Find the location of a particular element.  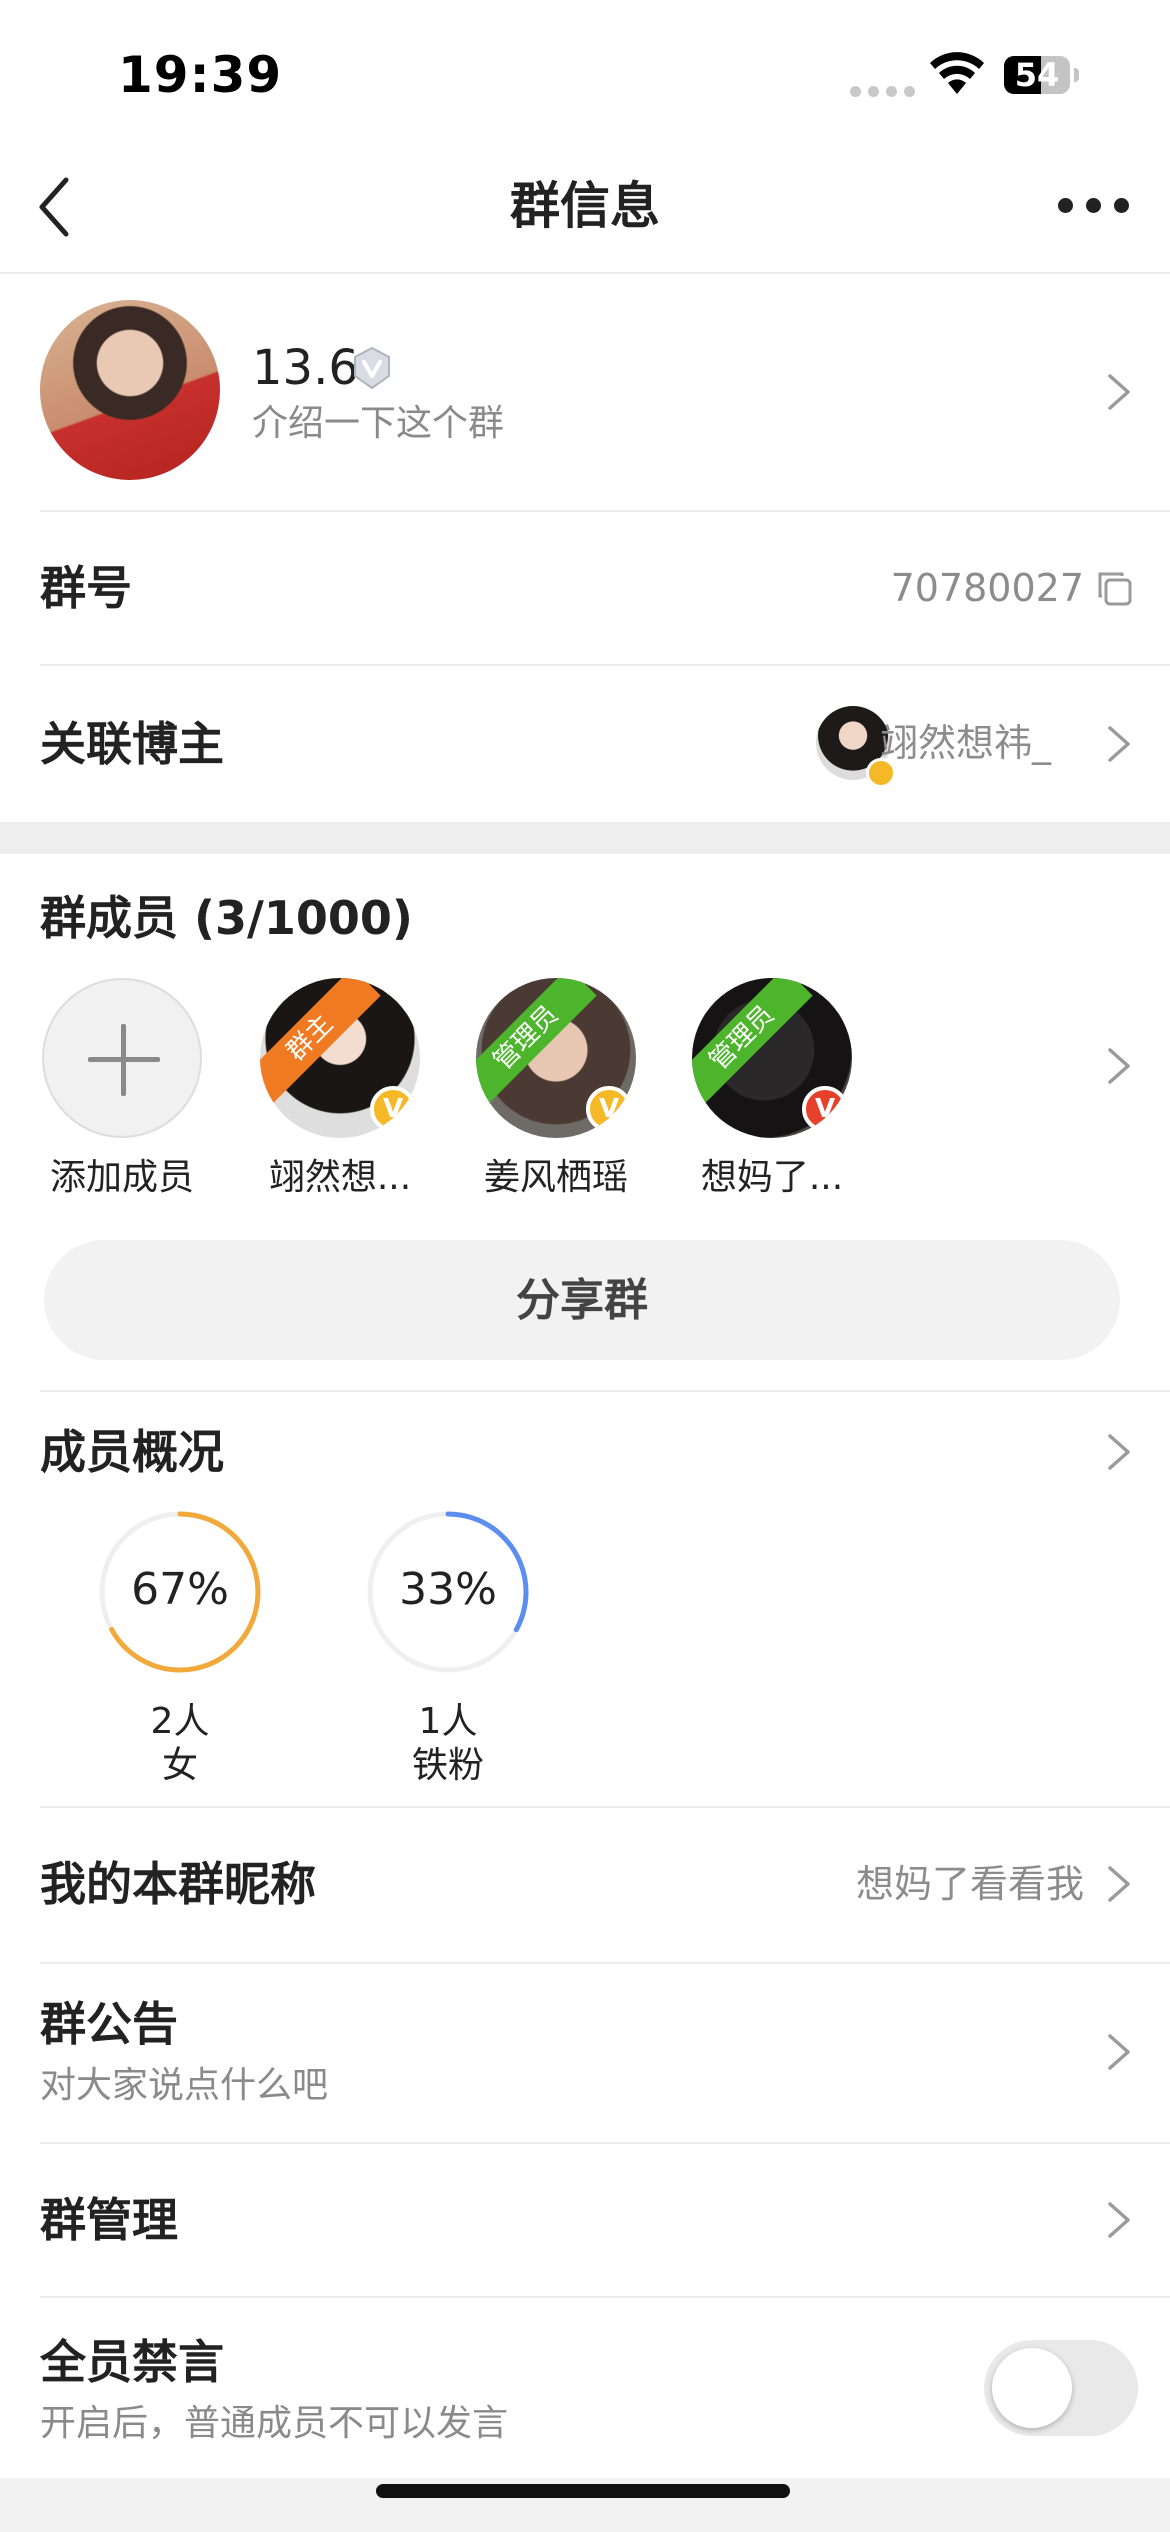

group-name: 13.6 is located at coordinates (305, 368).